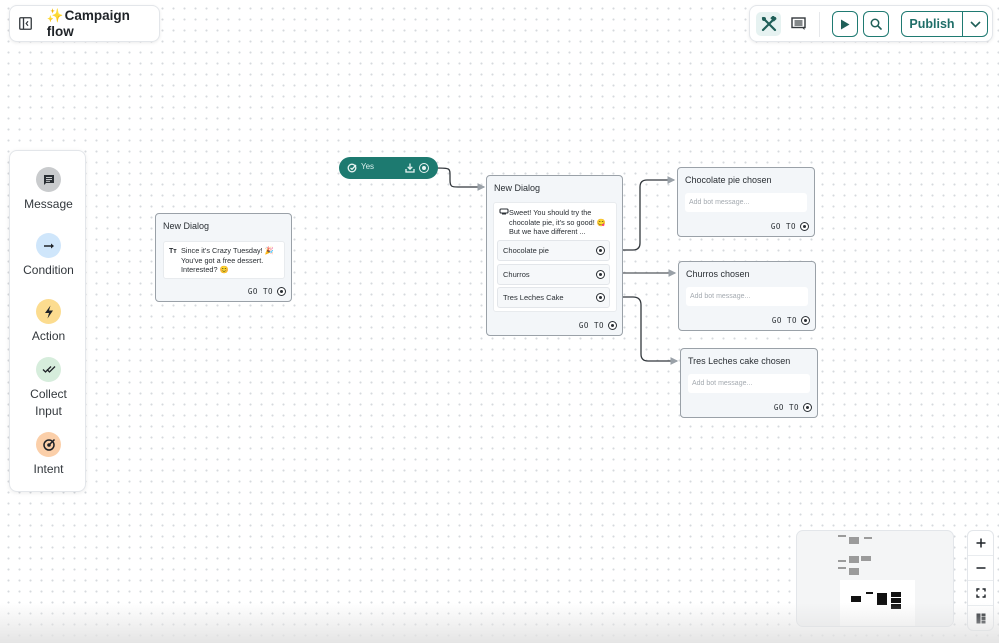 This screenshot has height=643, width=999. What do you see at coordinates (728, 180) in the screenshot?
I see `node-title: Chocolate pie chosen` at bounding box center [728, 180].